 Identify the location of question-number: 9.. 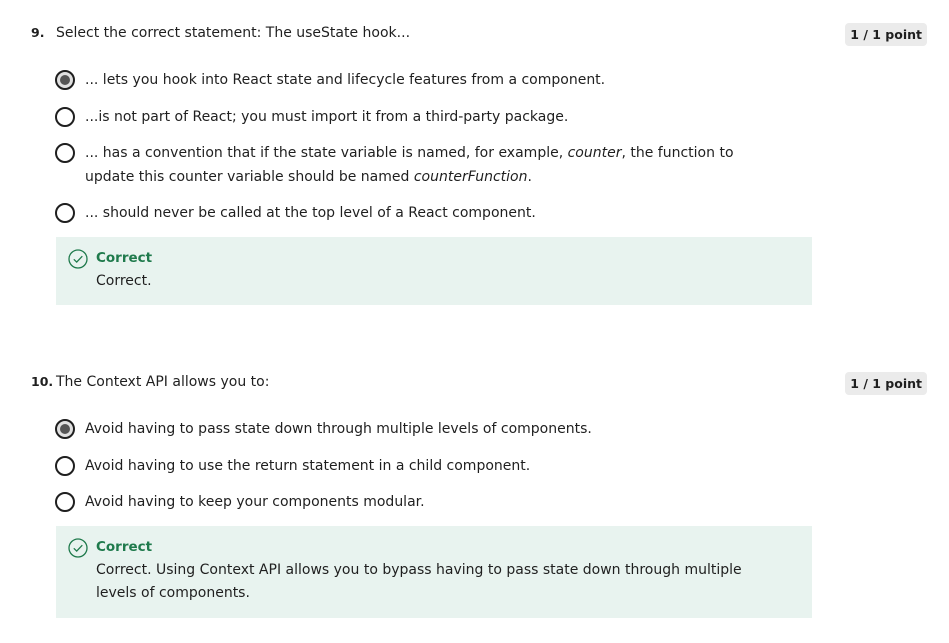
(38, 32).